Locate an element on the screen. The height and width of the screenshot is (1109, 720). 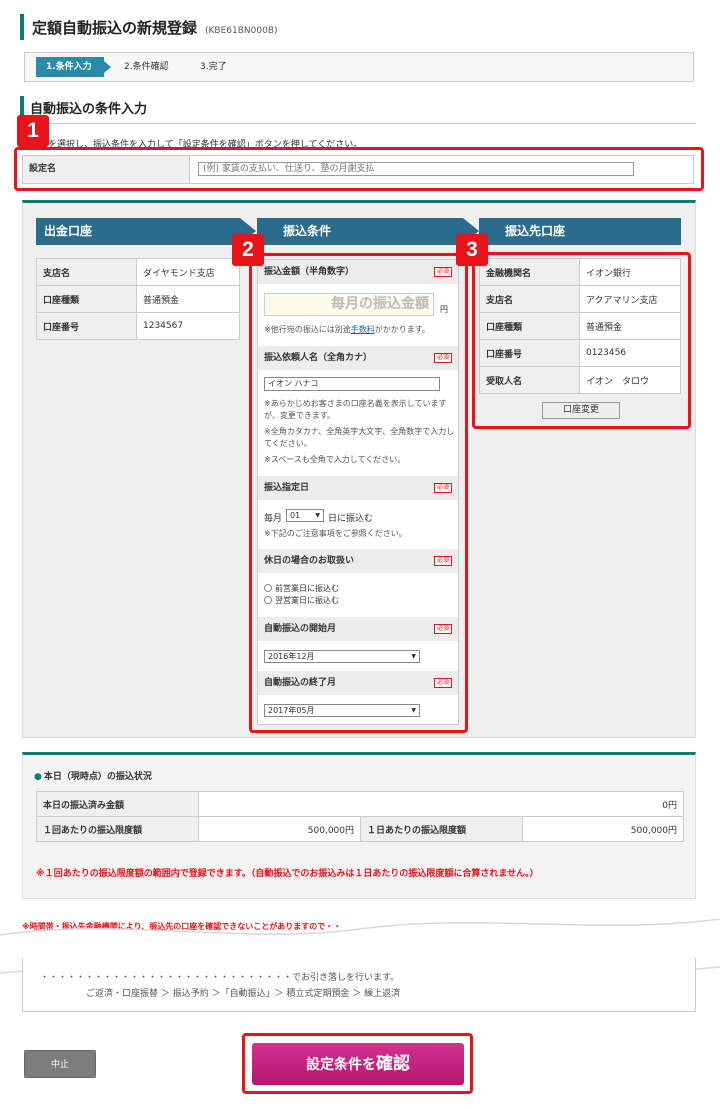
notice-mid: ・・・・・・・・・・・・・・・・・・・・・・・・・・・・でお引き落しを行います。 is located at coordinates (220, 978).